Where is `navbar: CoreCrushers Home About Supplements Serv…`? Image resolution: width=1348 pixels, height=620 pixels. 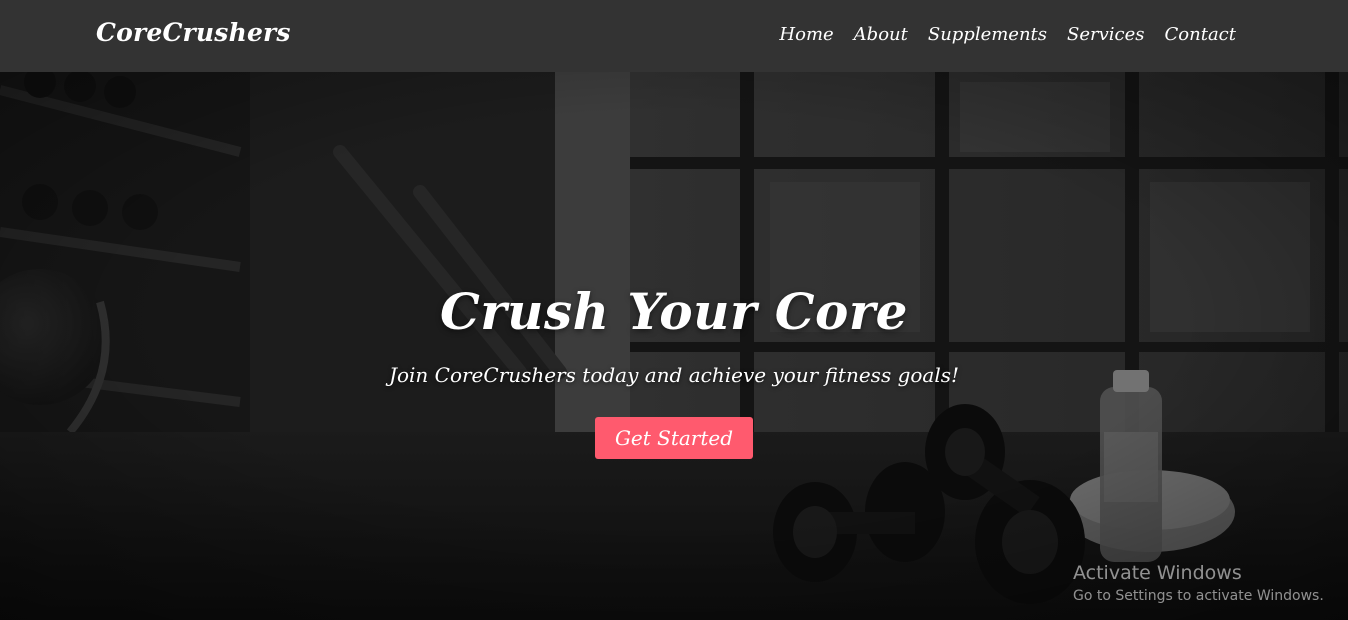 navbar: CoreCrushers Home About Supplements Serv… is located at coordinates (674, 36).